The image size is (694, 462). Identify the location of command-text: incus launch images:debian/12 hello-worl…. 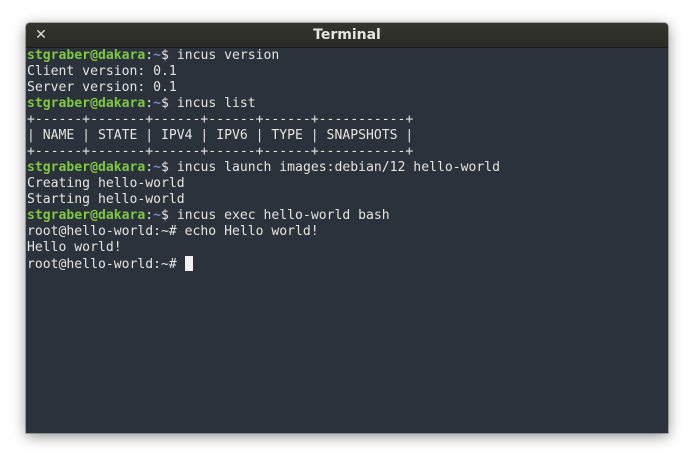
(338, 167).